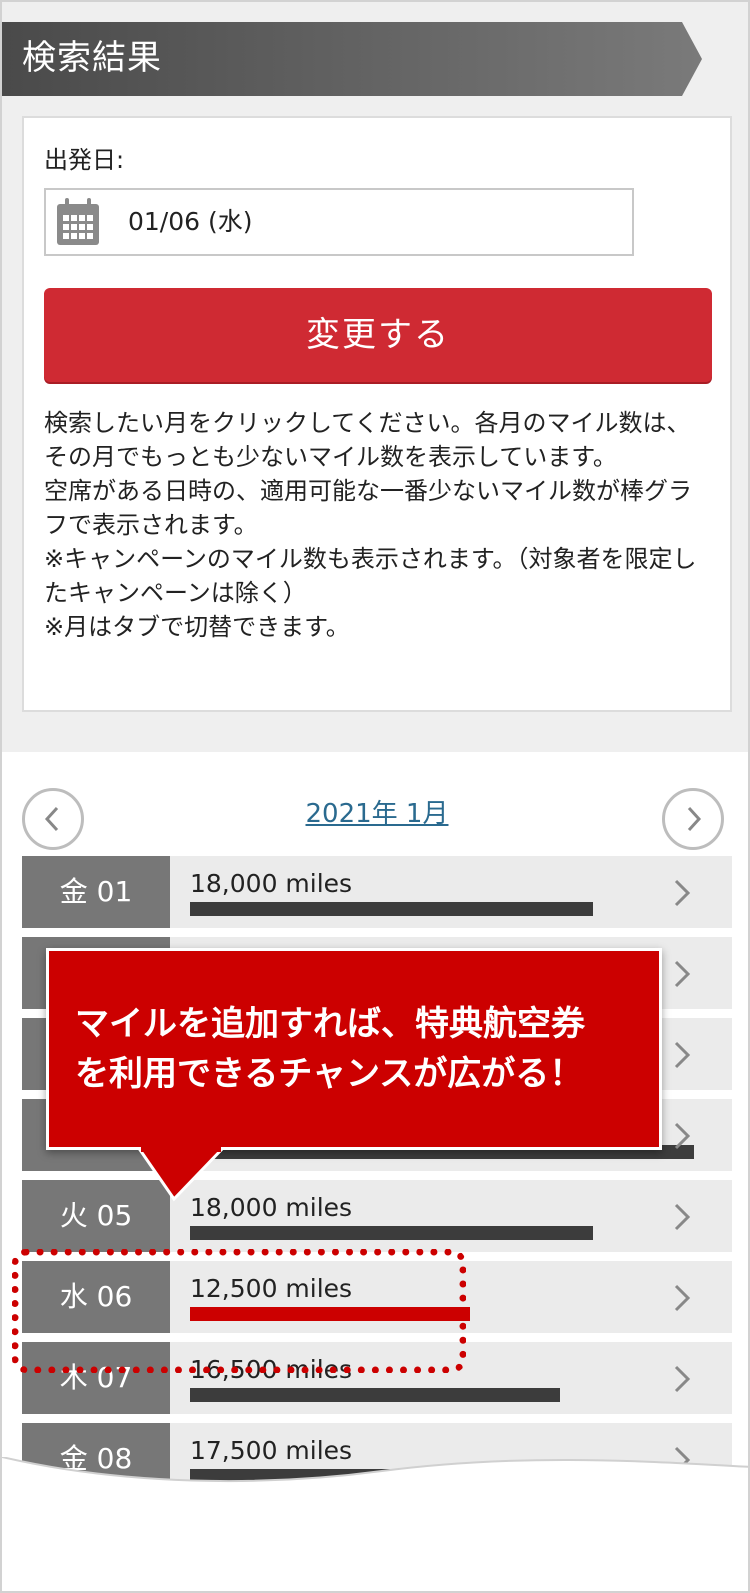  I want to click on day-row: 金 01 18,000 miles, so click(377, 892).